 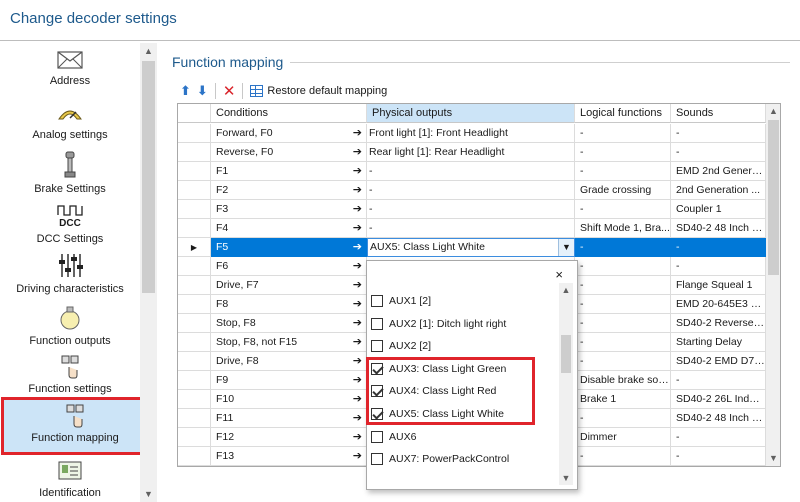 I want to click on table-row: F3 ➔ - - Coupler 1, so click(x=472, y=209).